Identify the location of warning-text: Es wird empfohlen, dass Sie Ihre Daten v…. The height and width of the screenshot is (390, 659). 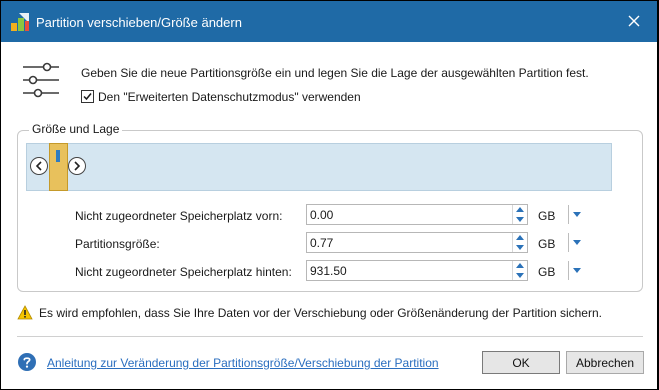
(320, 313).